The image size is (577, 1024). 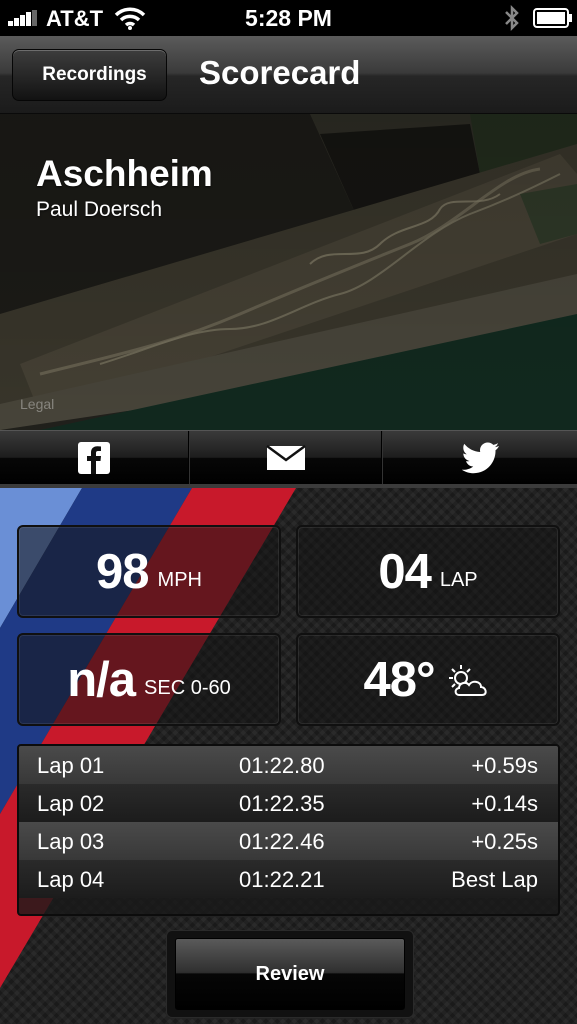 I want to click on lap-time: 01:22.80, so click(x=282, y=765).